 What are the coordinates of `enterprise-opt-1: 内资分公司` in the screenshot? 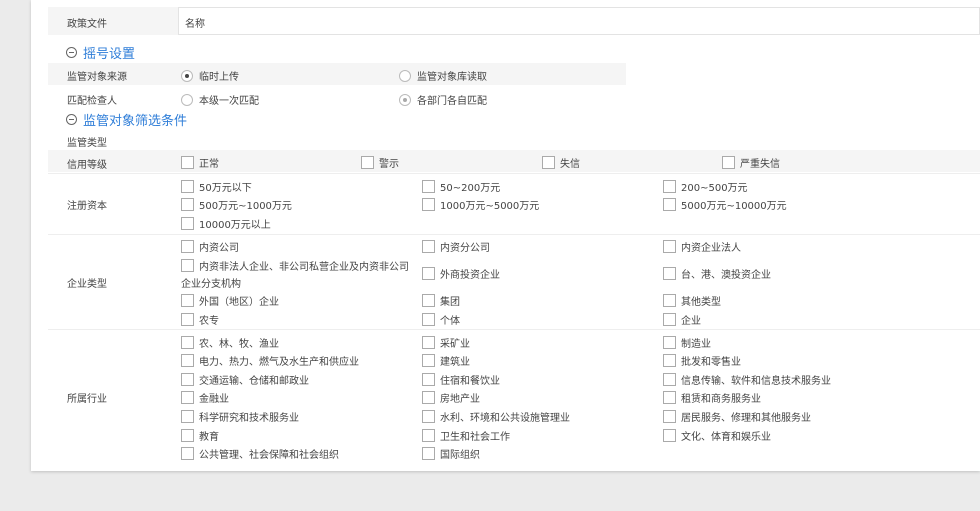 It's located at (456, 246).